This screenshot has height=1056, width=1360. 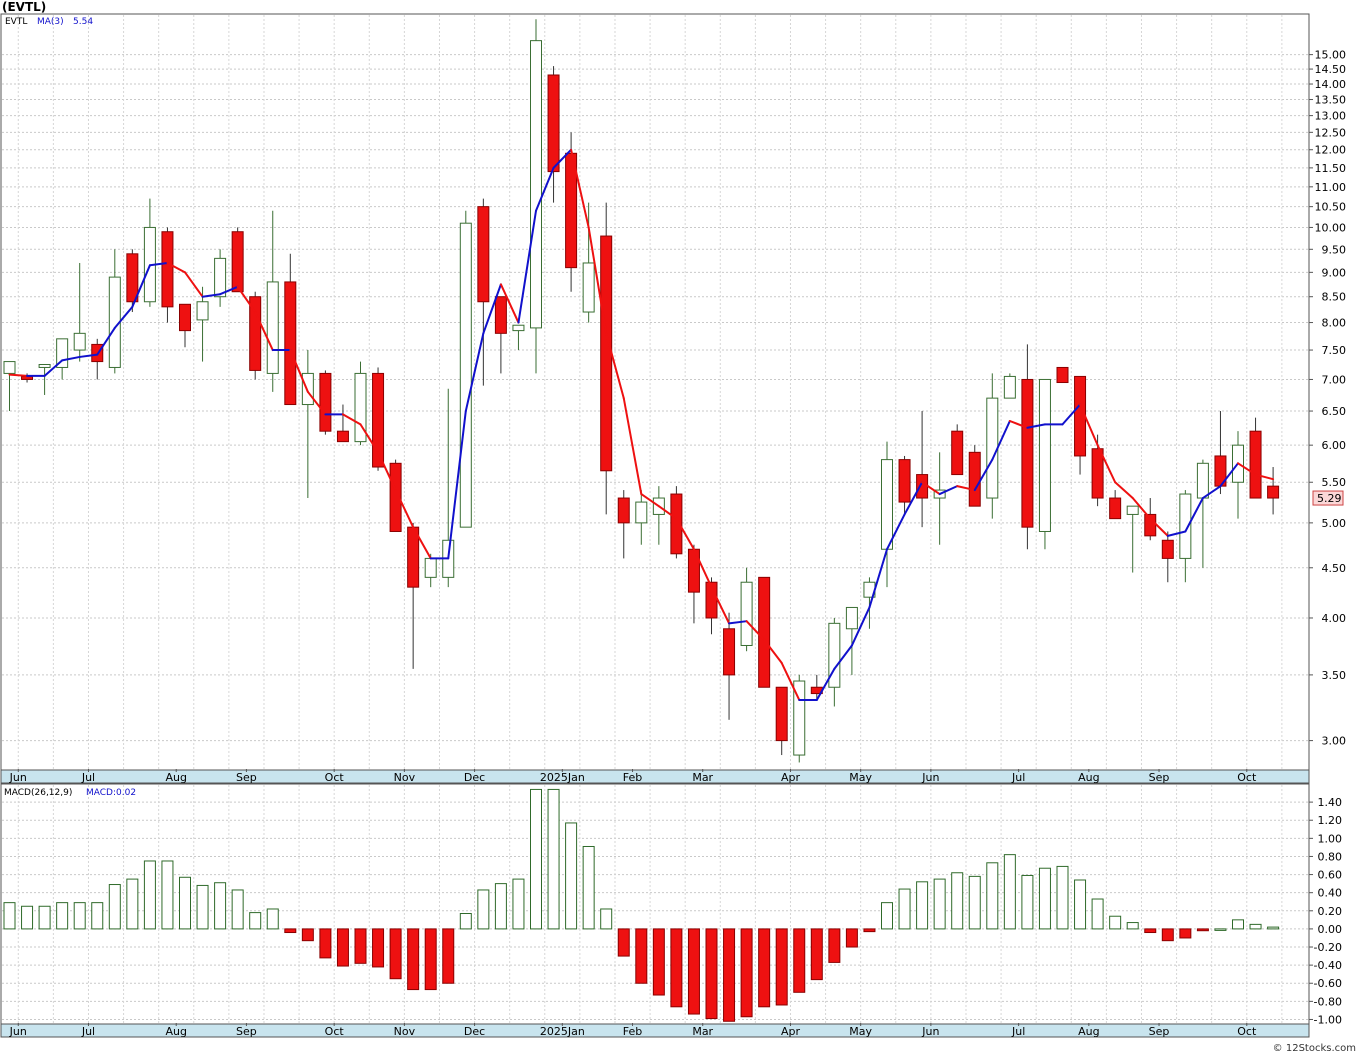 What do you see at coordinates (1330, 875) in the screenshot?
I see `macd-y-tick-label: 0.60` at bounding box center [1330, 875].